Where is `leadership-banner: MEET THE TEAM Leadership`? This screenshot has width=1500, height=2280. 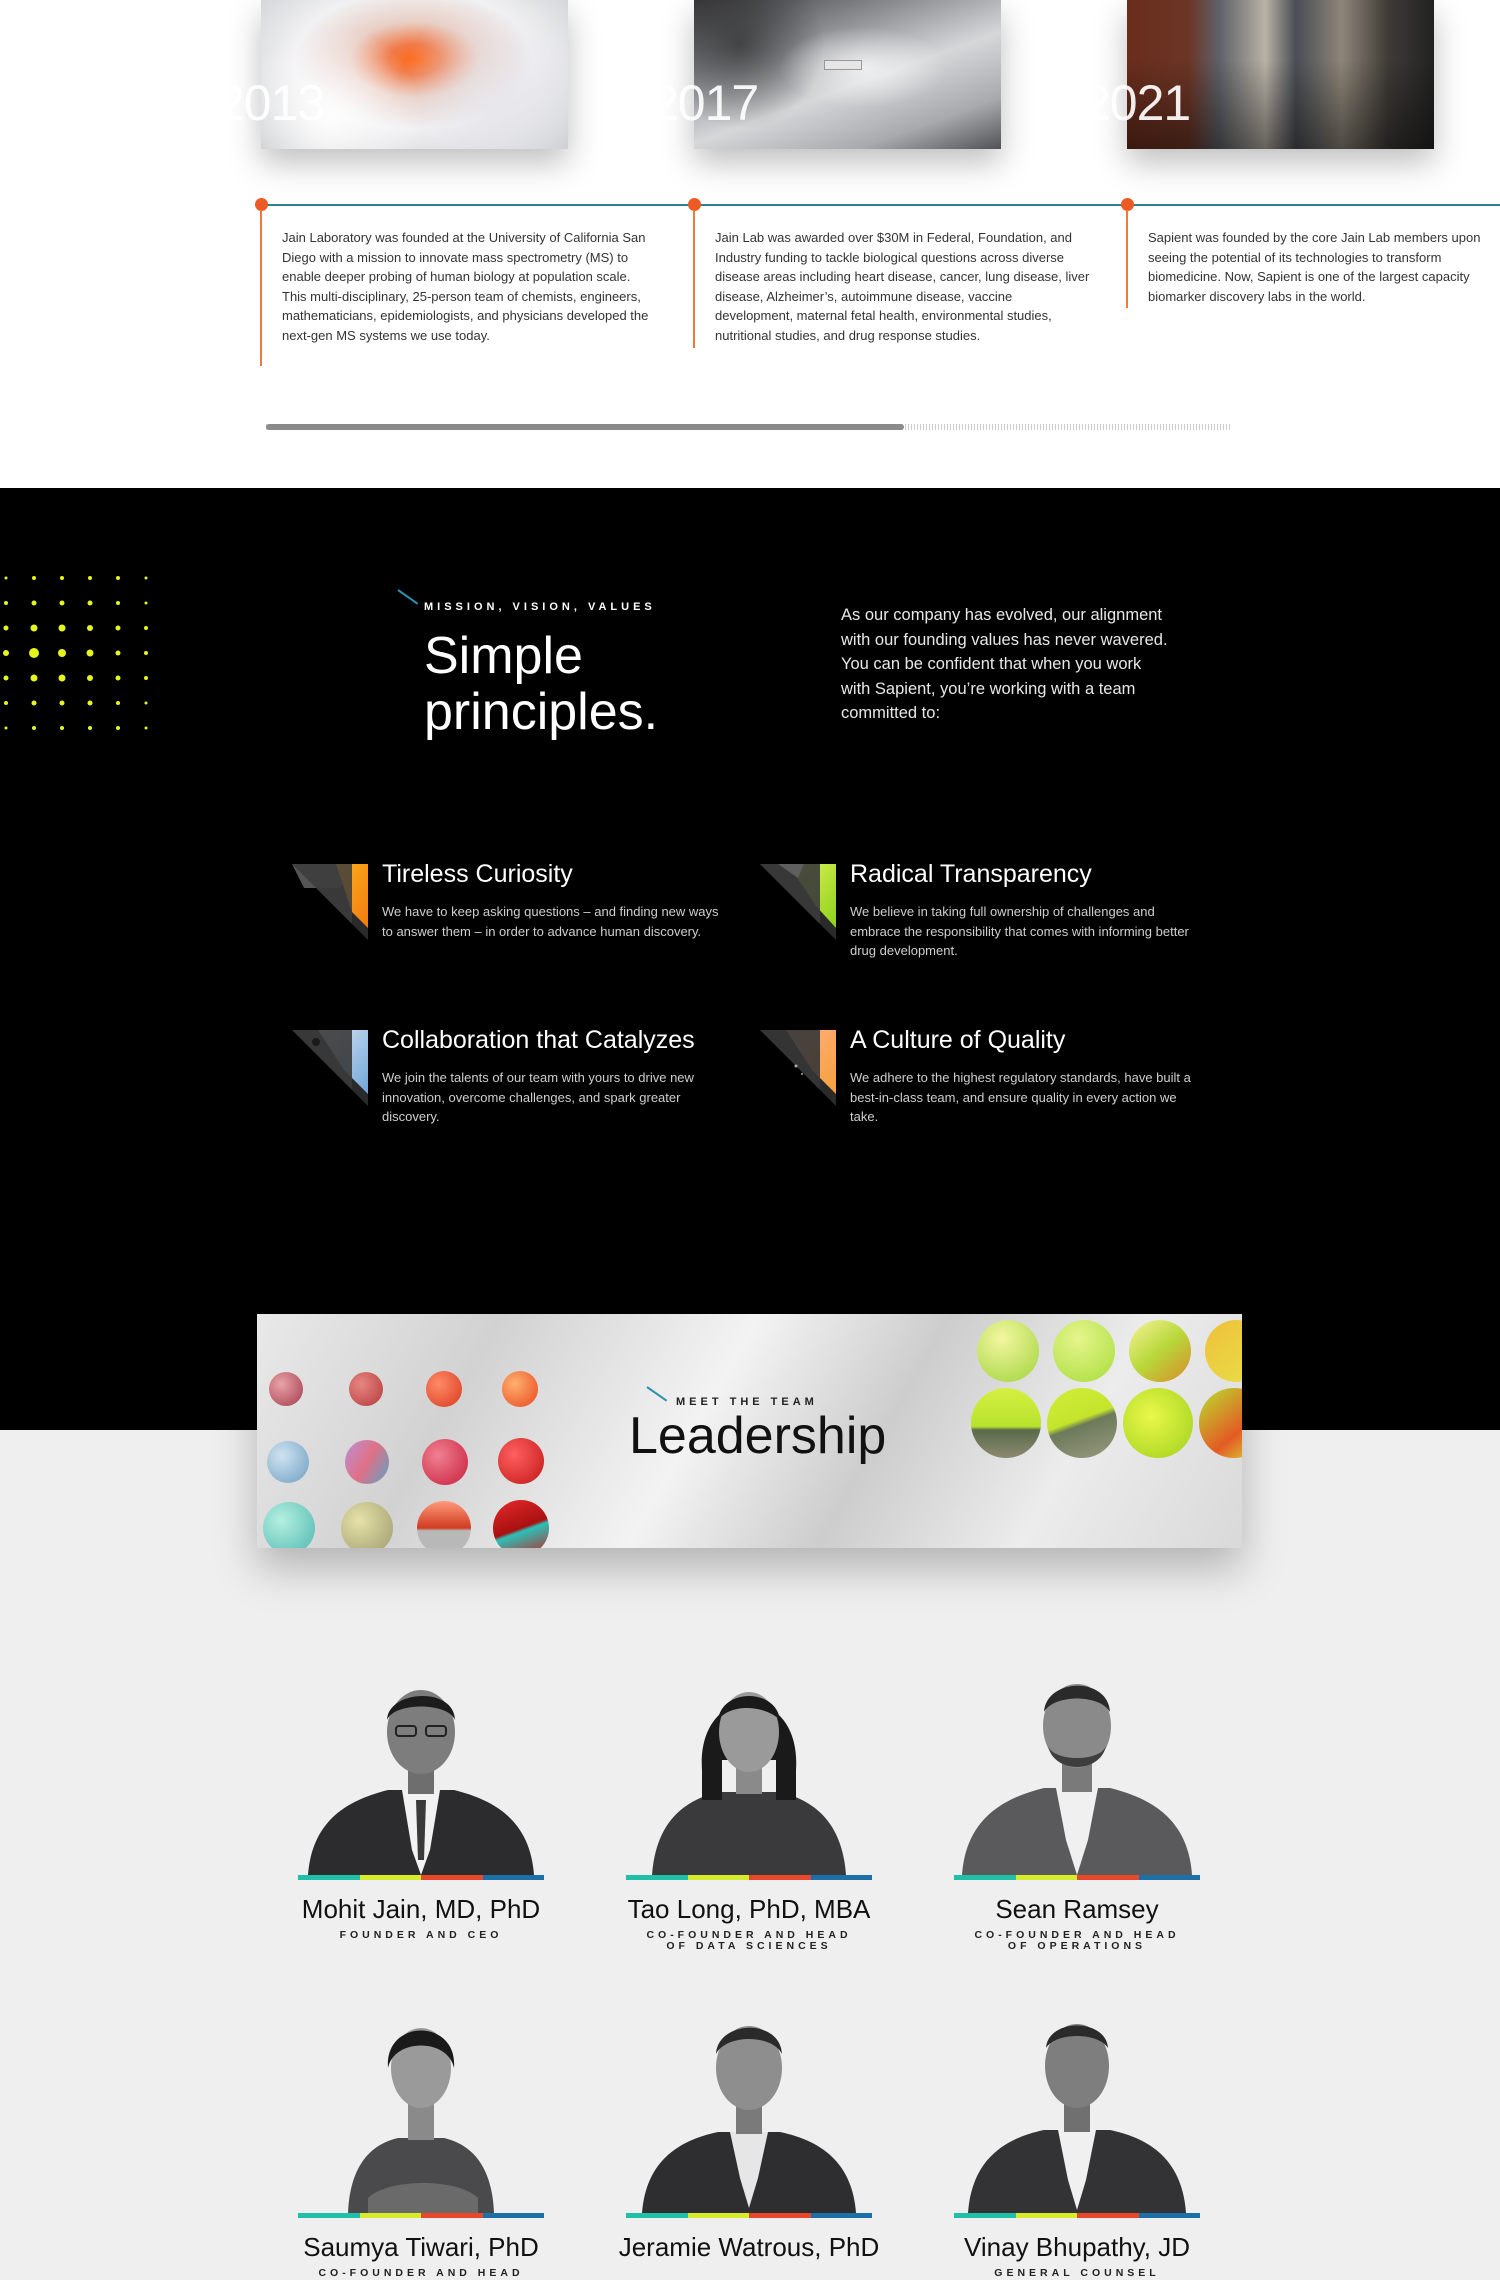
leadership-banner: MEET THE TEAM Leadership is located at coordinates (749, 1431).